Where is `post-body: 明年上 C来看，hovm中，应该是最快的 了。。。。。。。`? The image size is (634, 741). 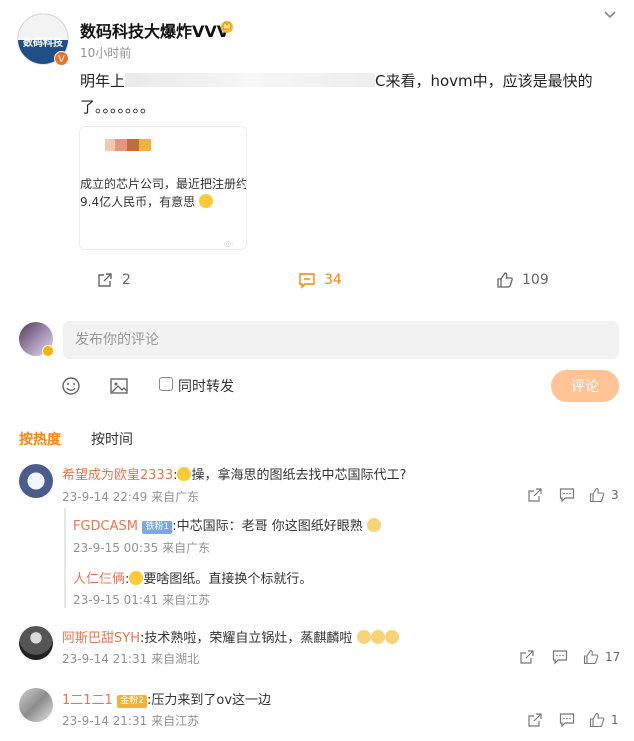
post-body: 明年上 C来看，hovm中，应该是最快的 了。。。。。。。 is located at coordinates (345, 94).